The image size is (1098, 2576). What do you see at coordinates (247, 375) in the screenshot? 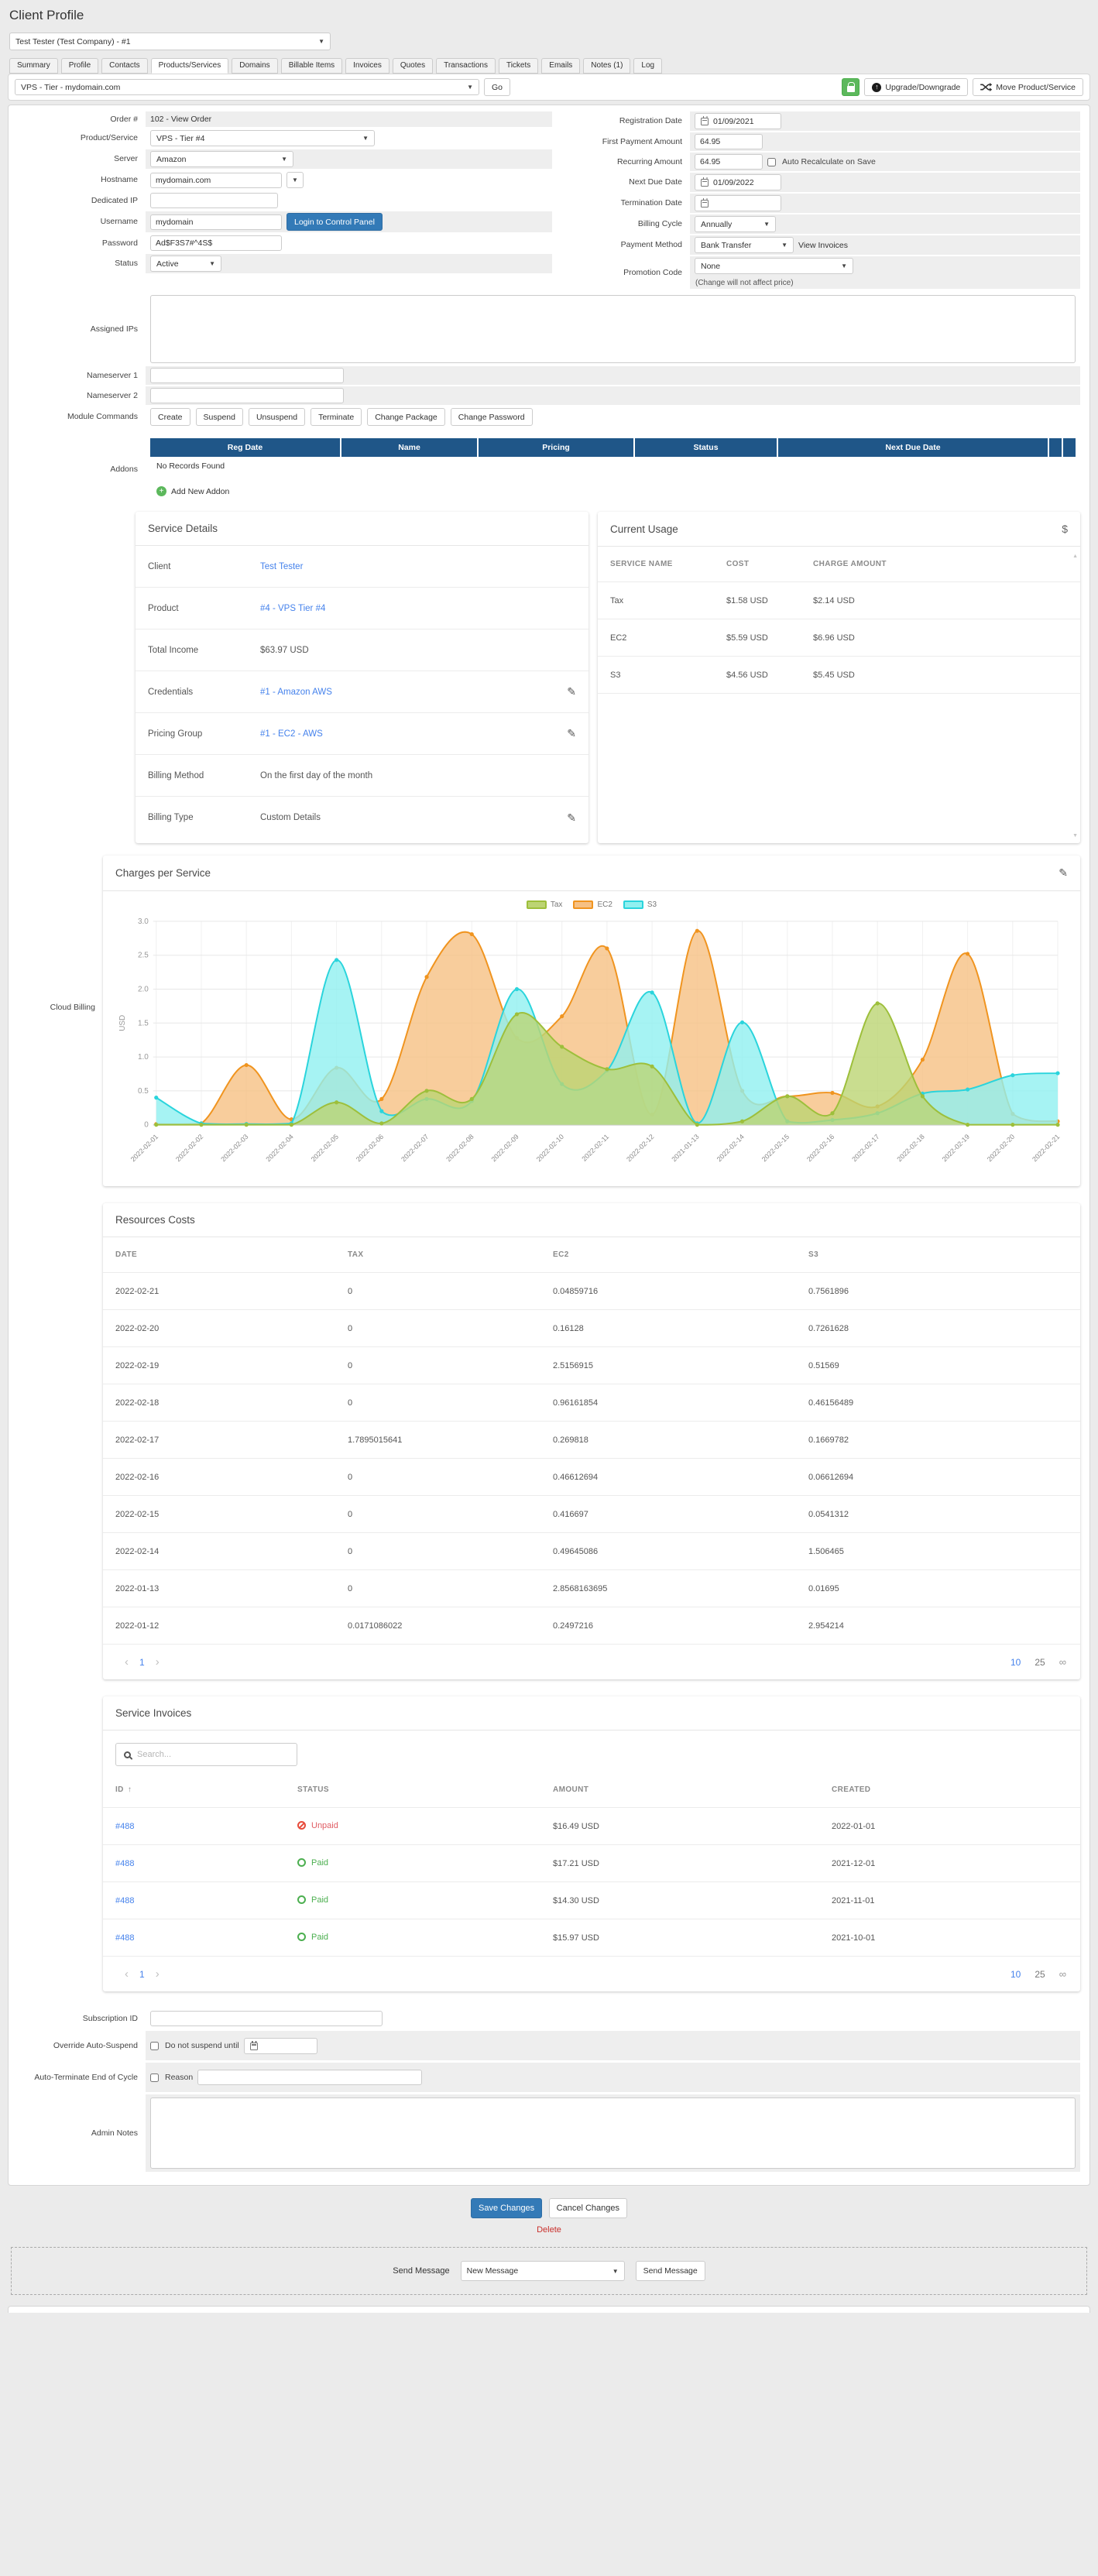
I see `nameserver1-input` at bounding box center [247, 375].